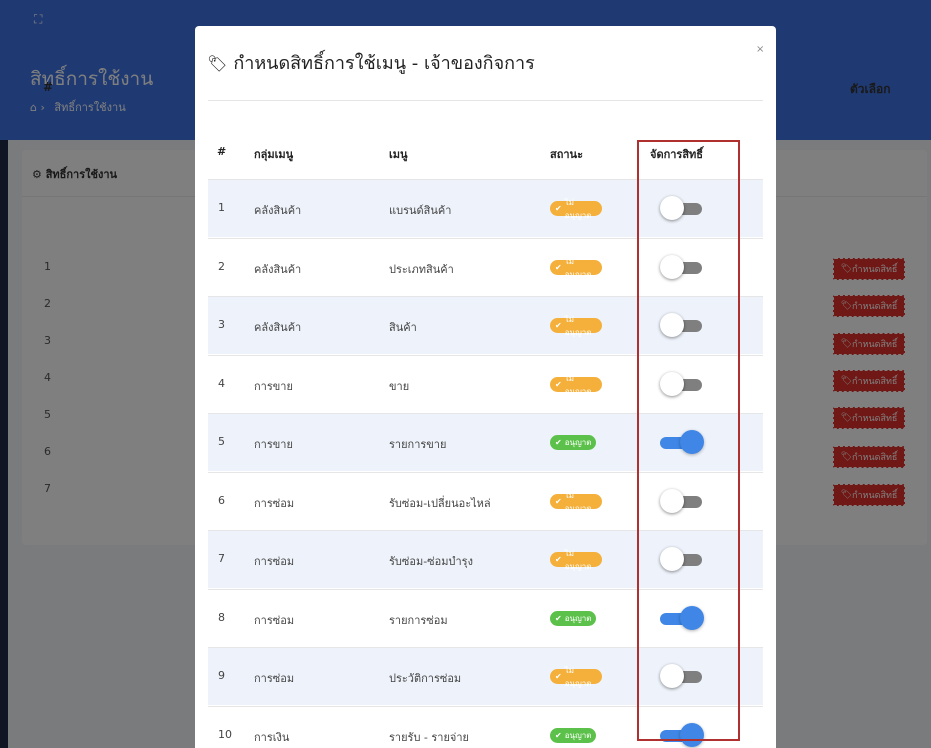 Image resolution: width=931 pixels, height=748 pixels. What do you see at coordinates (440, 503) in the screenshot?
I see `menu-name: รับซ่อม-เปลี่ยนอะไหล่` at bounding box center [440, 503].